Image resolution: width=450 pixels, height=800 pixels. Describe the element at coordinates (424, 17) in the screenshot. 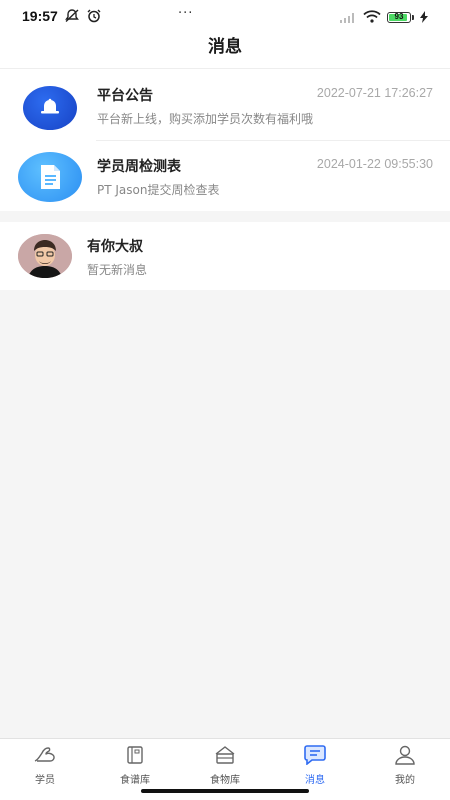

I see `charging-bolt-icon` at that location.